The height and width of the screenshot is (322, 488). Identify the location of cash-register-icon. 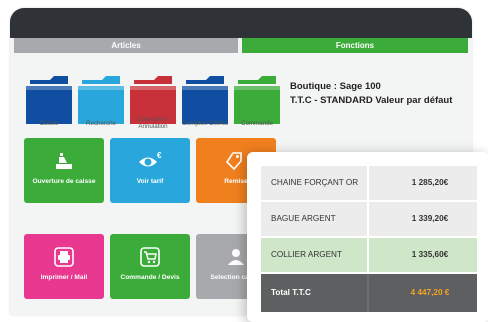
(64, 161).